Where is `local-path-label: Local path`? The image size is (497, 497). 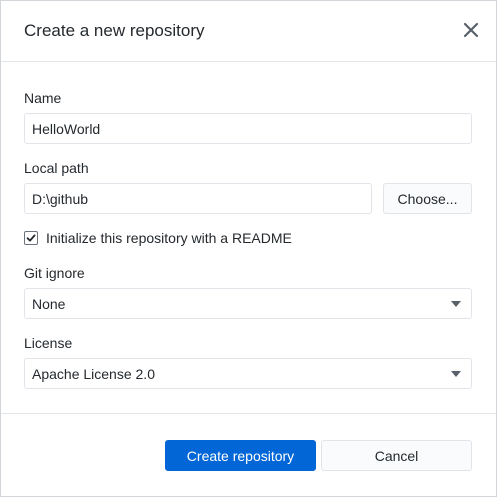
local-path-label: Local path is located at coordinates (56, 168).